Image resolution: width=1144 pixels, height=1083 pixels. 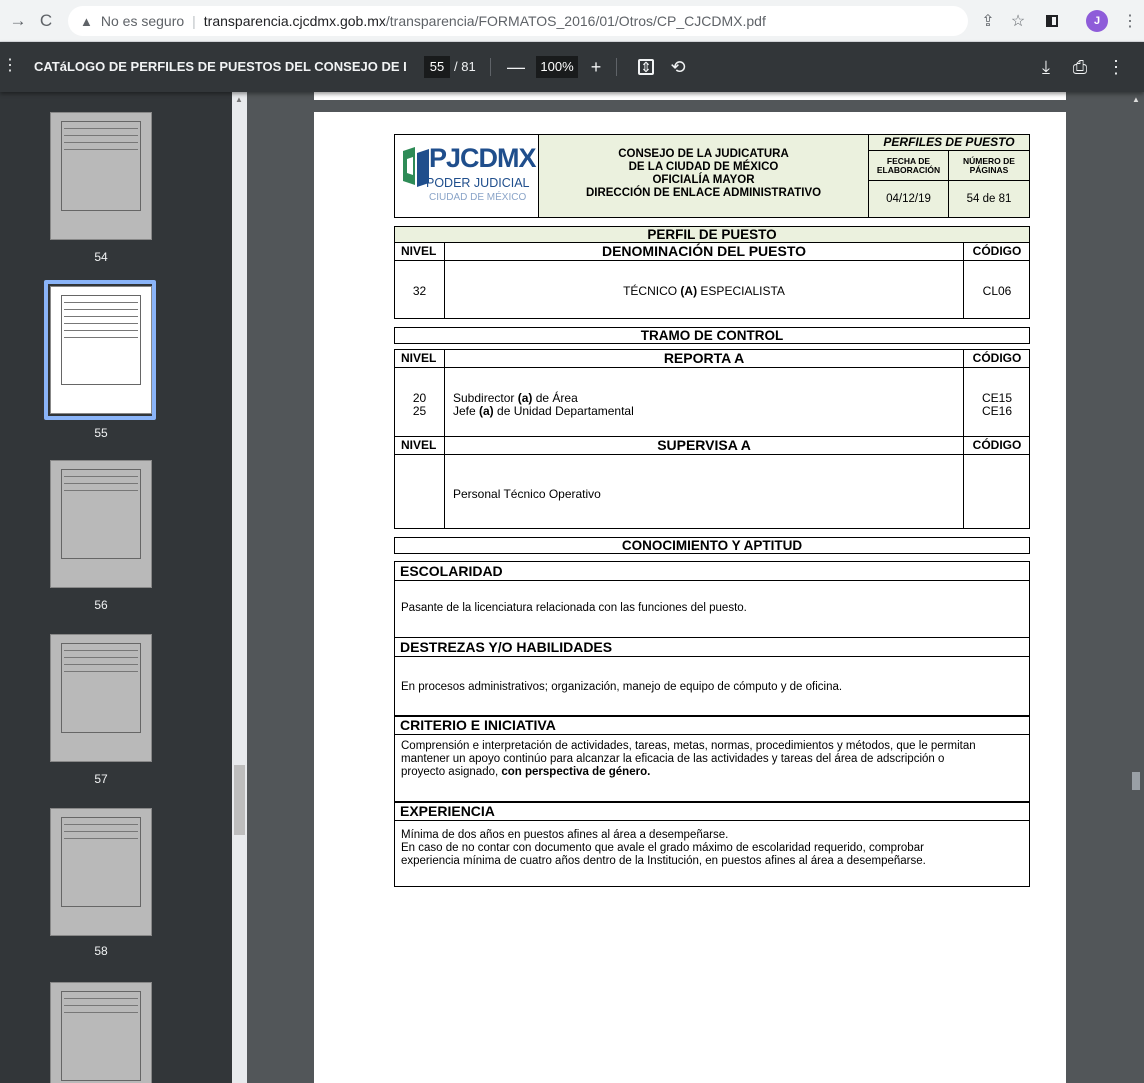 I want to click on criterio-title: CRITERIO E INICIATIVA, so click(x=712, y=725).